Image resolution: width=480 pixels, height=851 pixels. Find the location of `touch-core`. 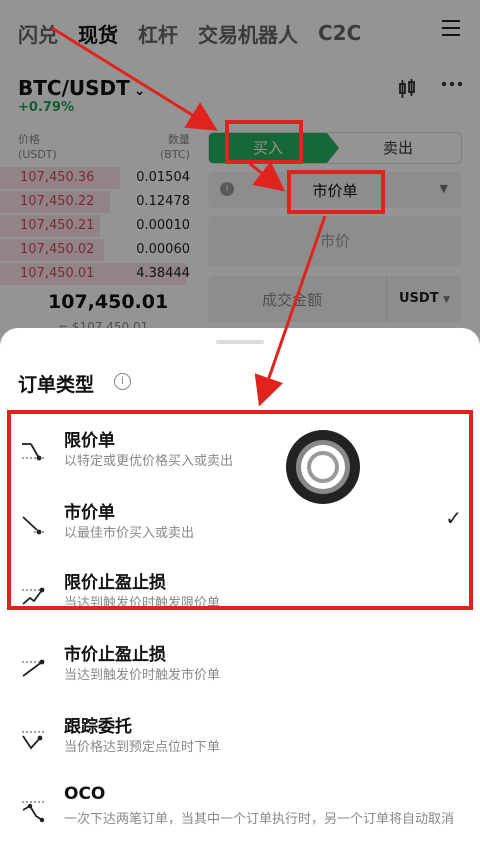

touch-core is located at coordinates (323, 467).